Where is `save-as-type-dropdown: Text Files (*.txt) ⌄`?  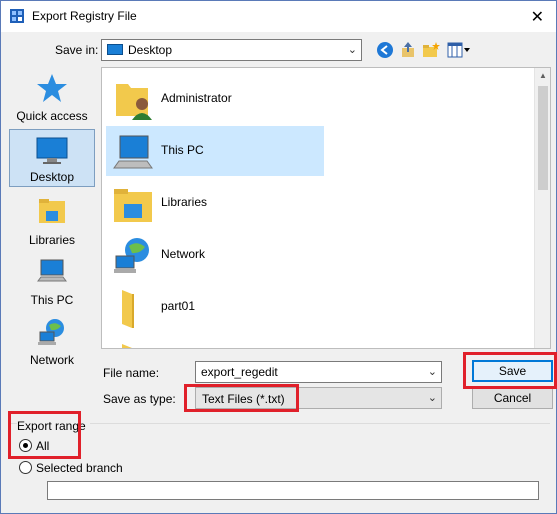
save-as-type-dropdown: Text Files (*.txt) ⌄ is located at coordinates (318, 398).